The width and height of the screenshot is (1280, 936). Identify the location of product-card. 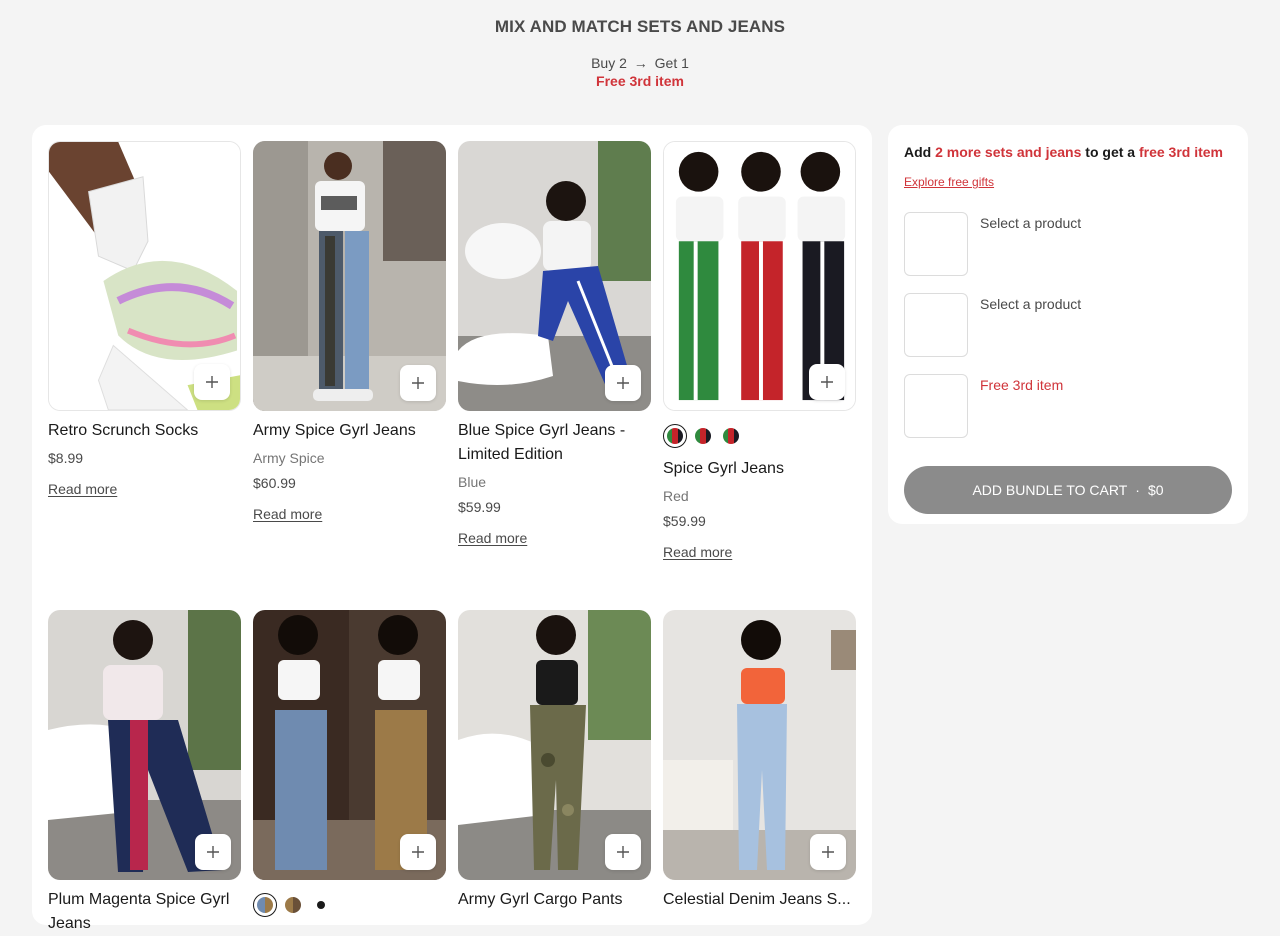
(349, 763).